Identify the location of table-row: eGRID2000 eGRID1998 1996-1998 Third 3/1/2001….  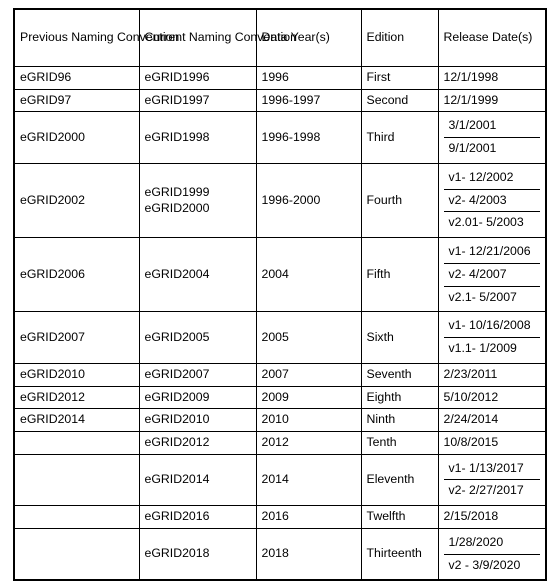
(280, 137).